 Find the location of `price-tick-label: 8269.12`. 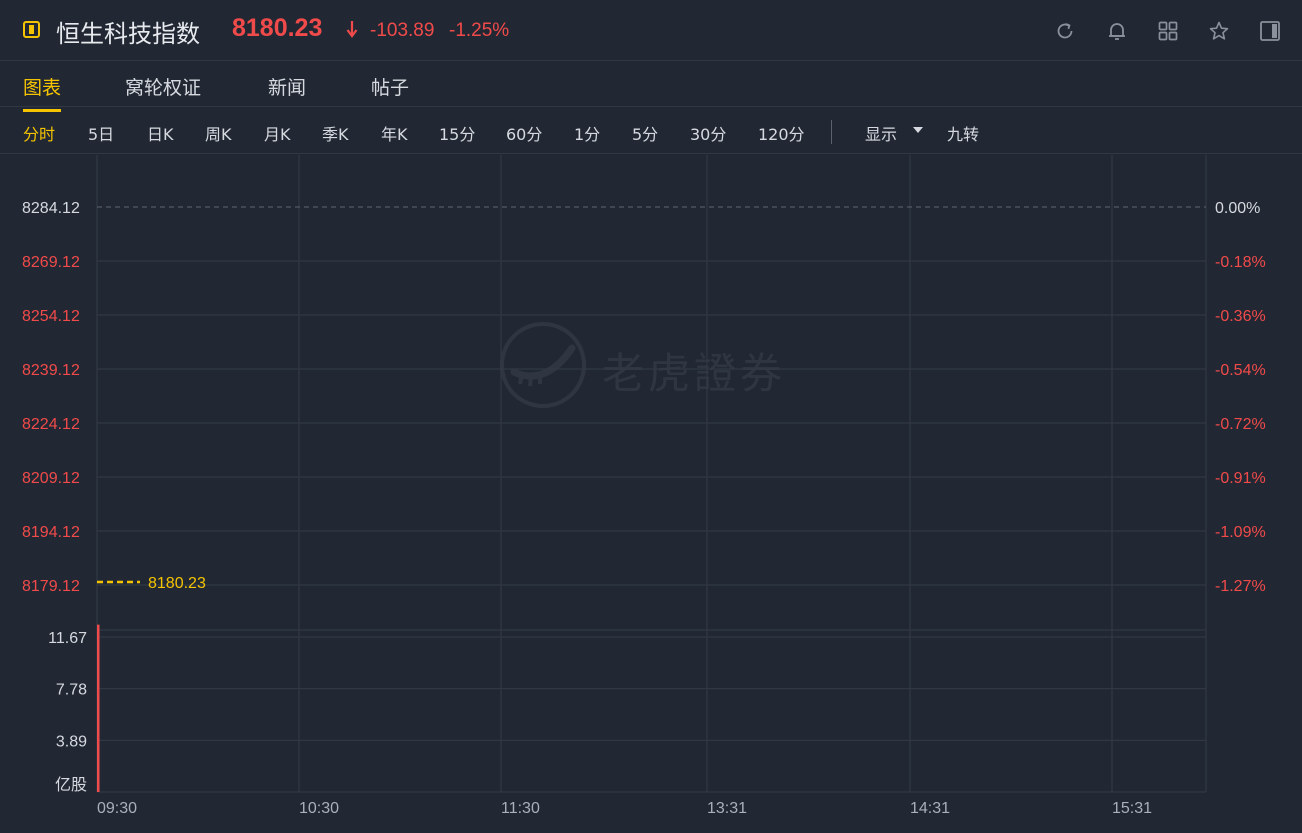

price-tick-label: 8269.12 is located at coordinates (51, 262).